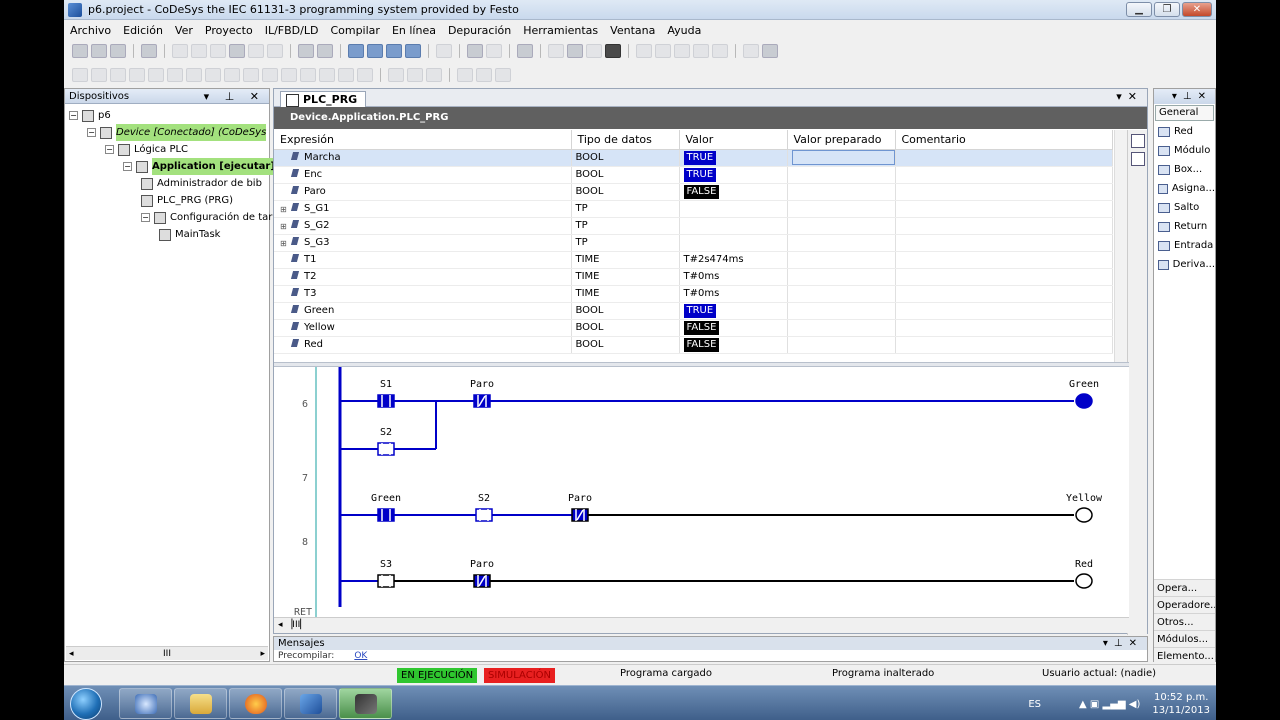  Describe the element at coordinates (237, 51) in the screenshot. I see `copy-icon` at that location.